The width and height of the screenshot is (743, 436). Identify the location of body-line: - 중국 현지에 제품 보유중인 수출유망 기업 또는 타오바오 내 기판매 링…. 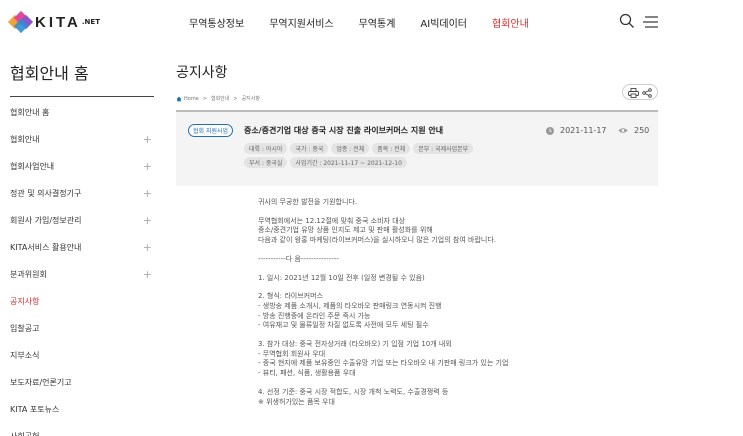
(383, 363).